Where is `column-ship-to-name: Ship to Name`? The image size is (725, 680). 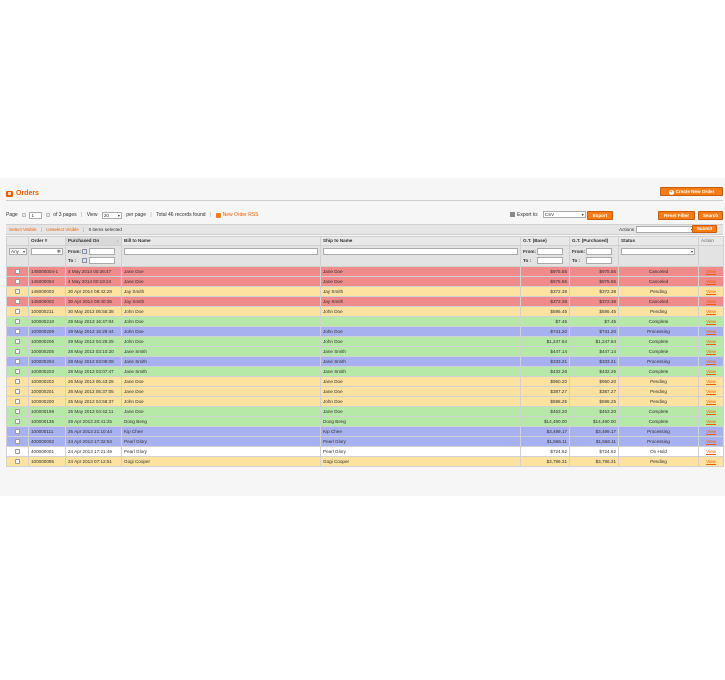 column-ship-to-name: Ship to Name is located at coordinates (420, 241).